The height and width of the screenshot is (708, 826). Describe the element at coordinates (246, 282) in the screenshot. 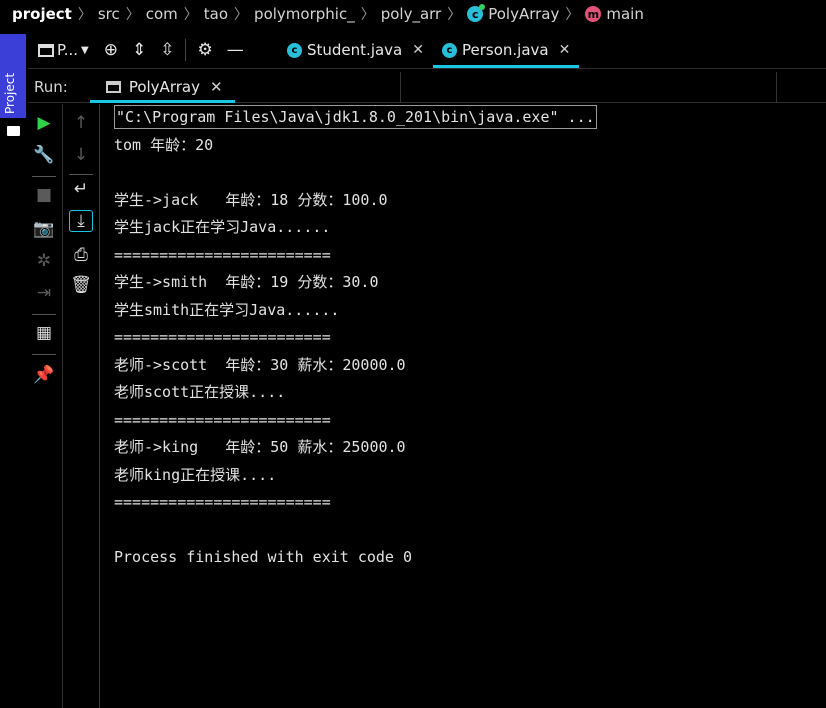

I see `console-line: 学生->smith 年龄：19 分数：30.0` at that location.